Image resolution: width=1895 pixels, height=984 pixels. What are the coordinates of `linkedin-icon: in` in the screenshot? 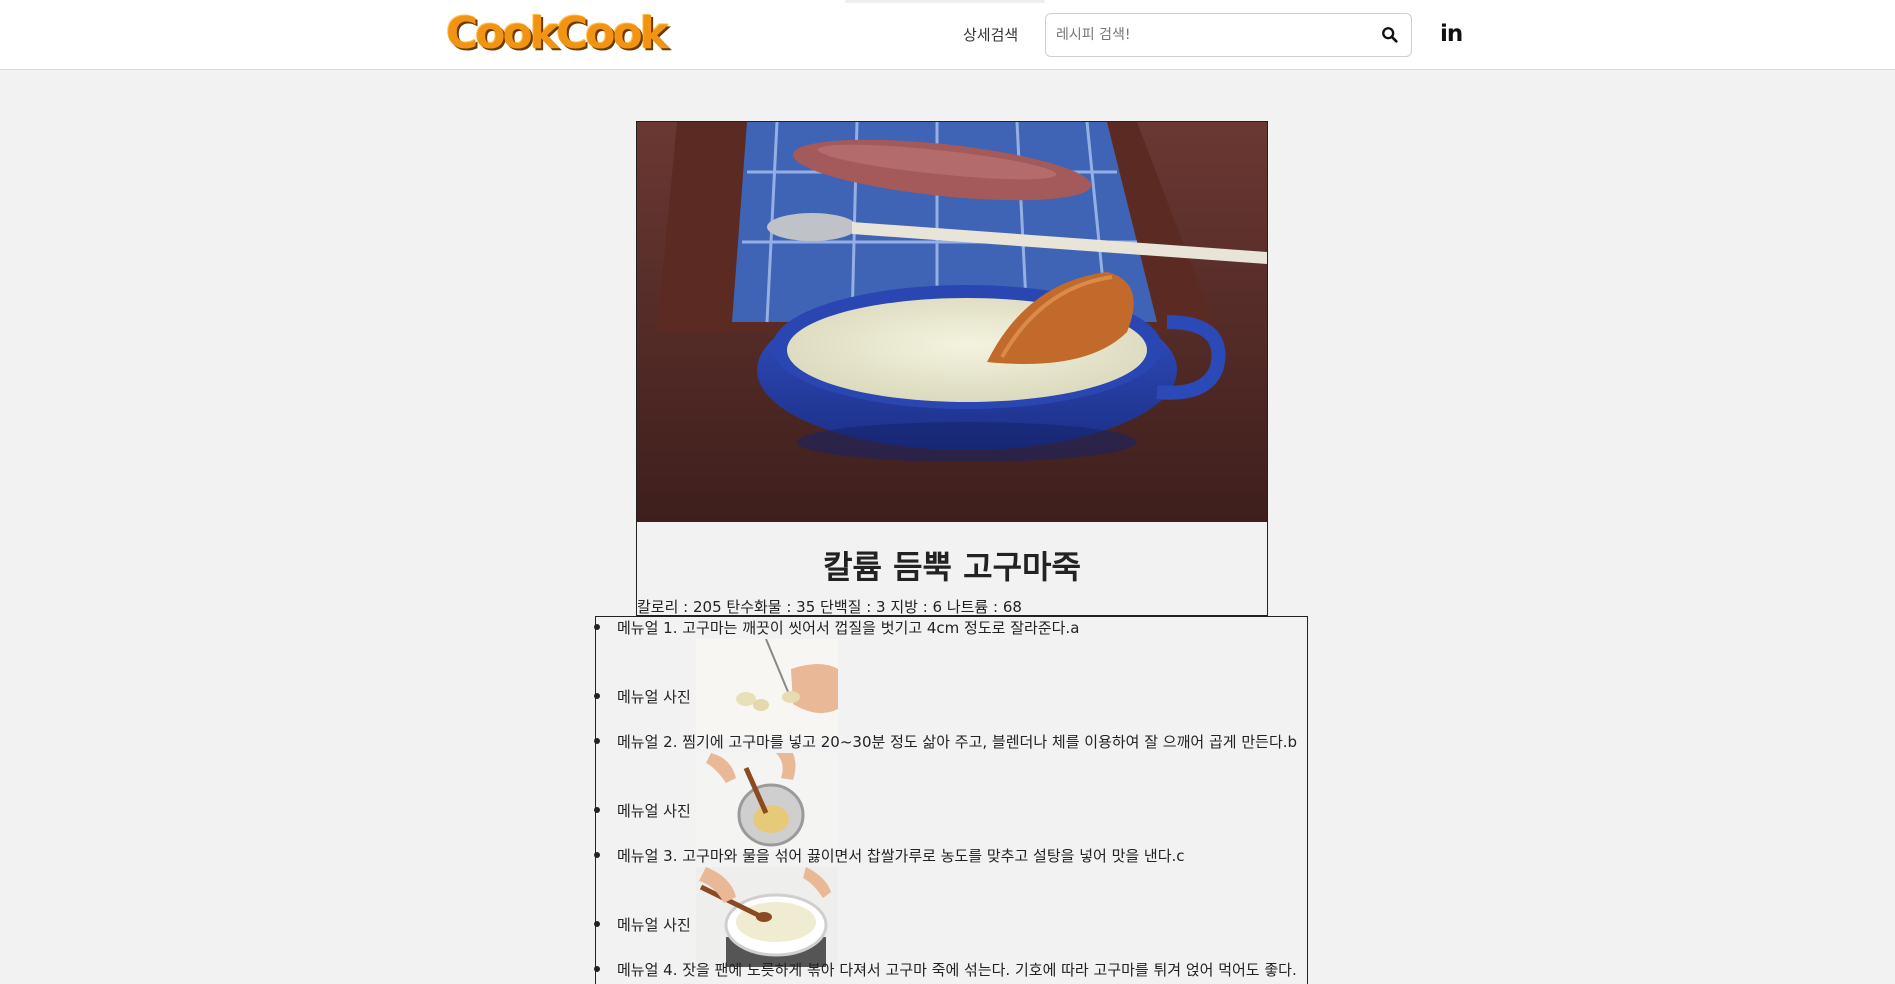 It's located at (1452, 34).